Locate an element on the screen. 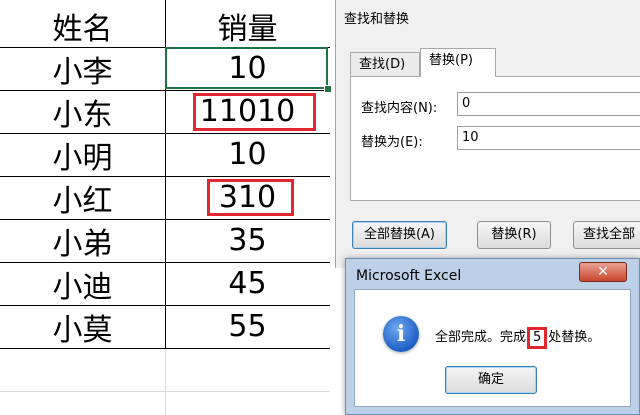 The width and height of the screenshot is (640, 415). name-cell: 小红 is located at coordinates (82, 197).